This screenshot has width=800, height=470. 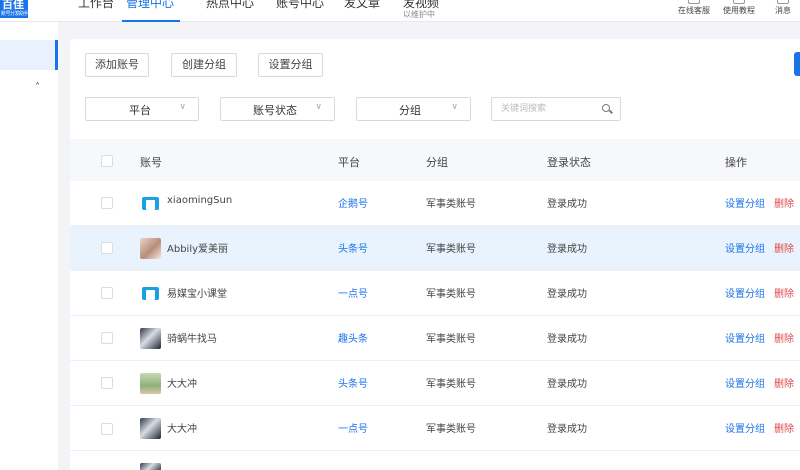 I want to click on book-icon, so click(x=739, y=2).